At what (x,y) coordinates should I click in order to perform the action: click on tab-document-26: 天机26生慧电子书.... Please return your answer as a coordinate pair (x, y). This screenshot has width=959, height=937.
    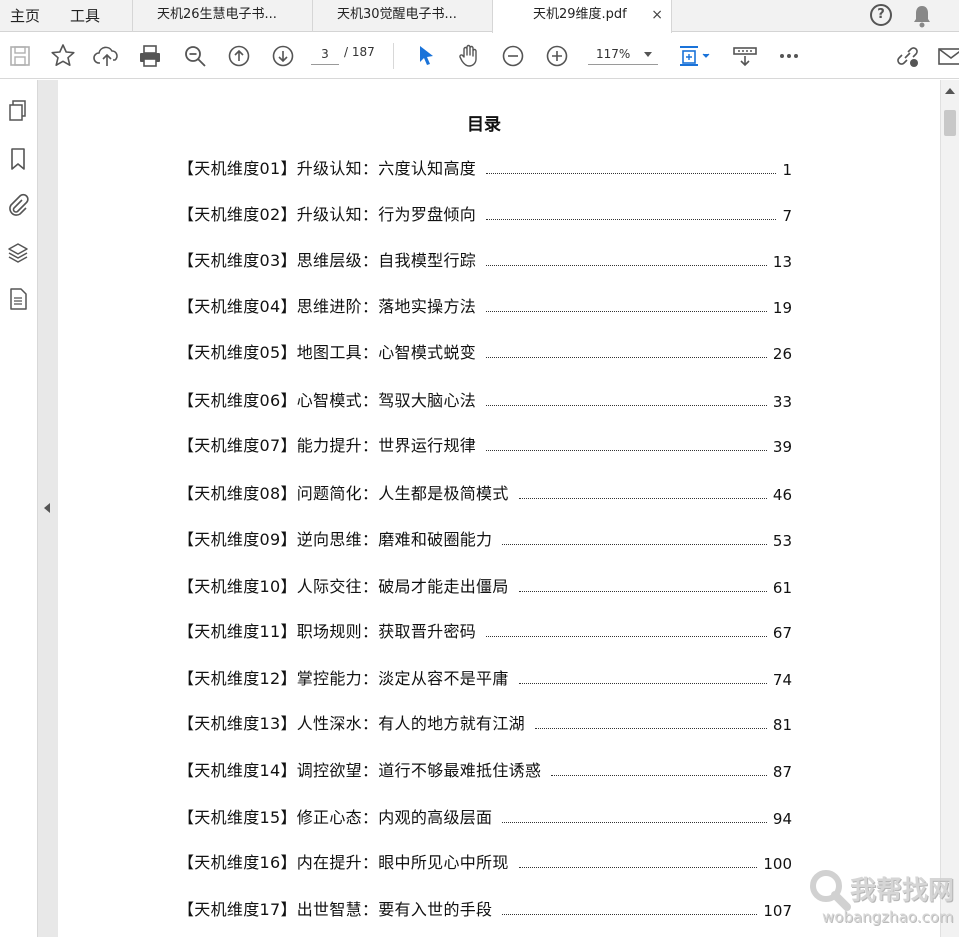
    Looking at the image, I should click on (222, 16).